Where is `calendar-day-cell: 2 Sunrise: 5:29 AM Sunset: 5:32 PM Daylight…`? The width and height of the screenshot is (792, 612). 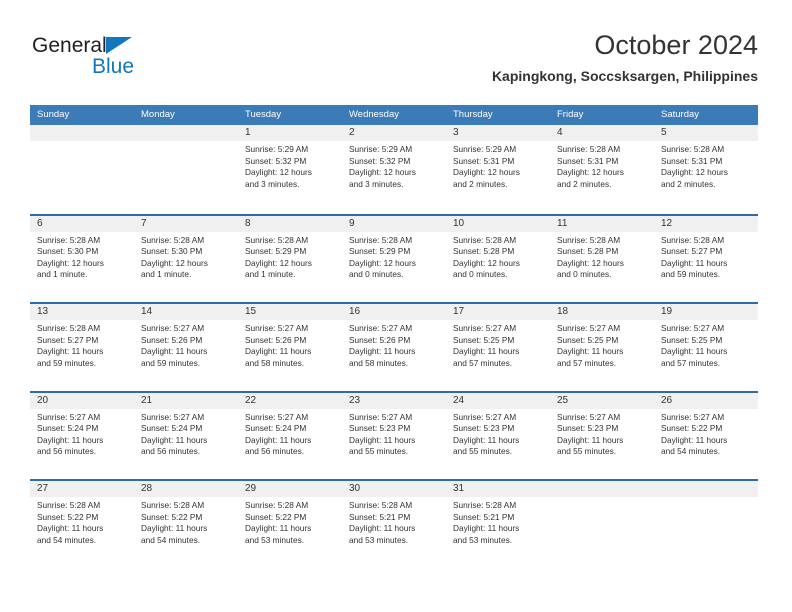 calendar-day-cell: 2 Sunrise: 5:29 AM Sunset: 5:32 PM Daylight… is located at coordinates (394, 168).